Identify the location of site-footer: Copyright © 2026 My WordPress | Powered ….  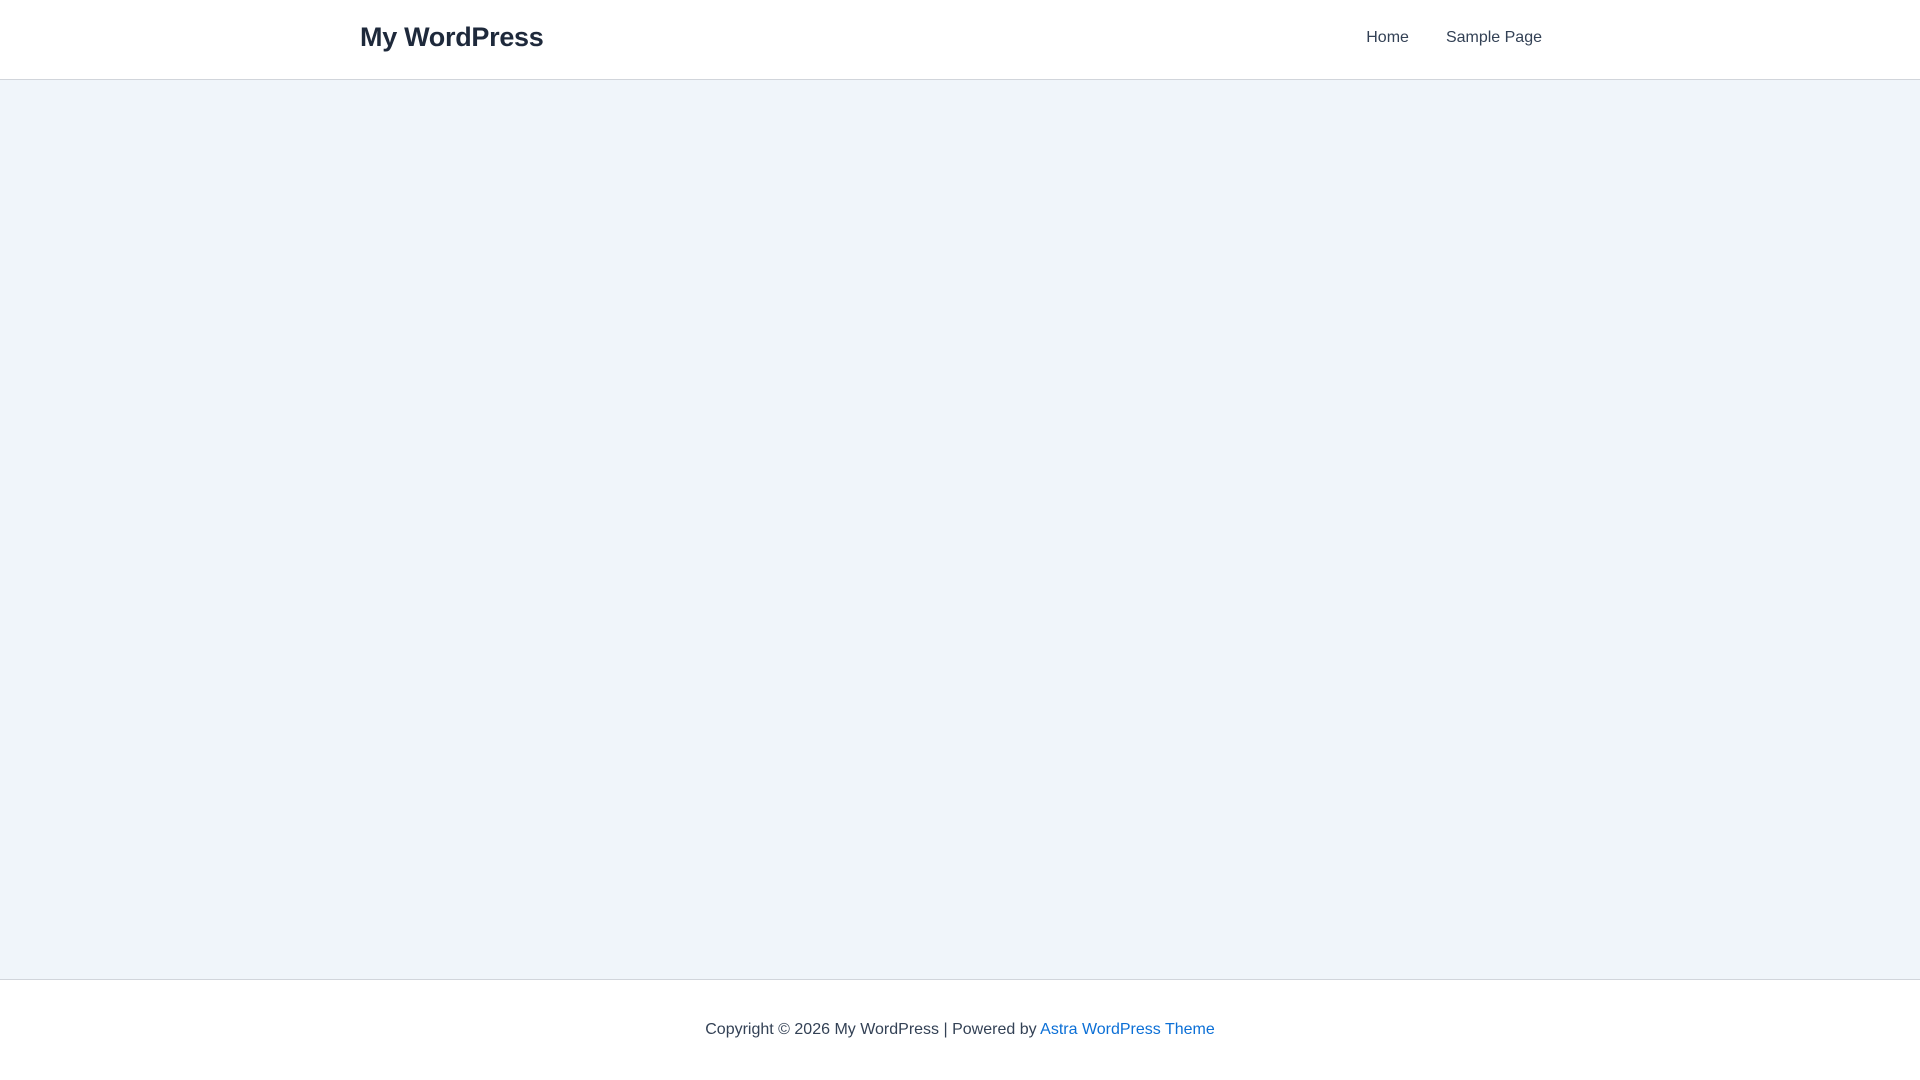
(960, 1029).